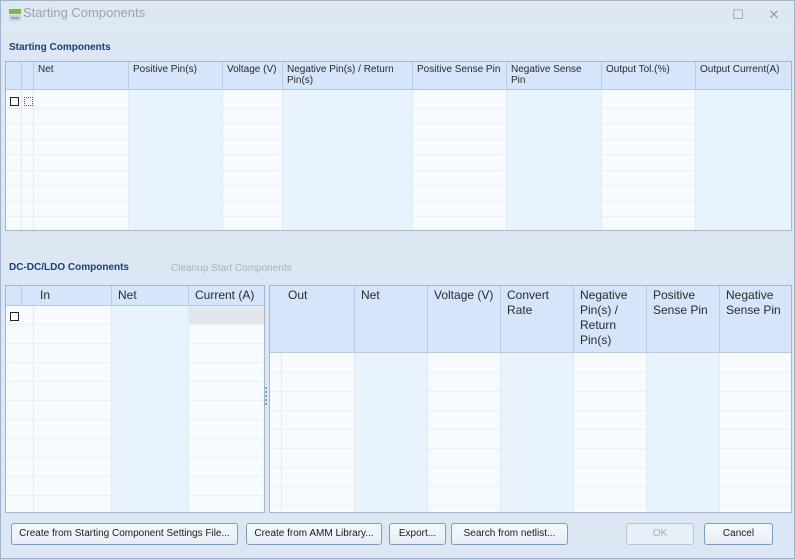 The width and height of the screenshot is (795, 559). Describe the element at coordinates (231, 268) in the screenshot. I see `cleanup-start-components-link: Cleanup Start Components` at that location.